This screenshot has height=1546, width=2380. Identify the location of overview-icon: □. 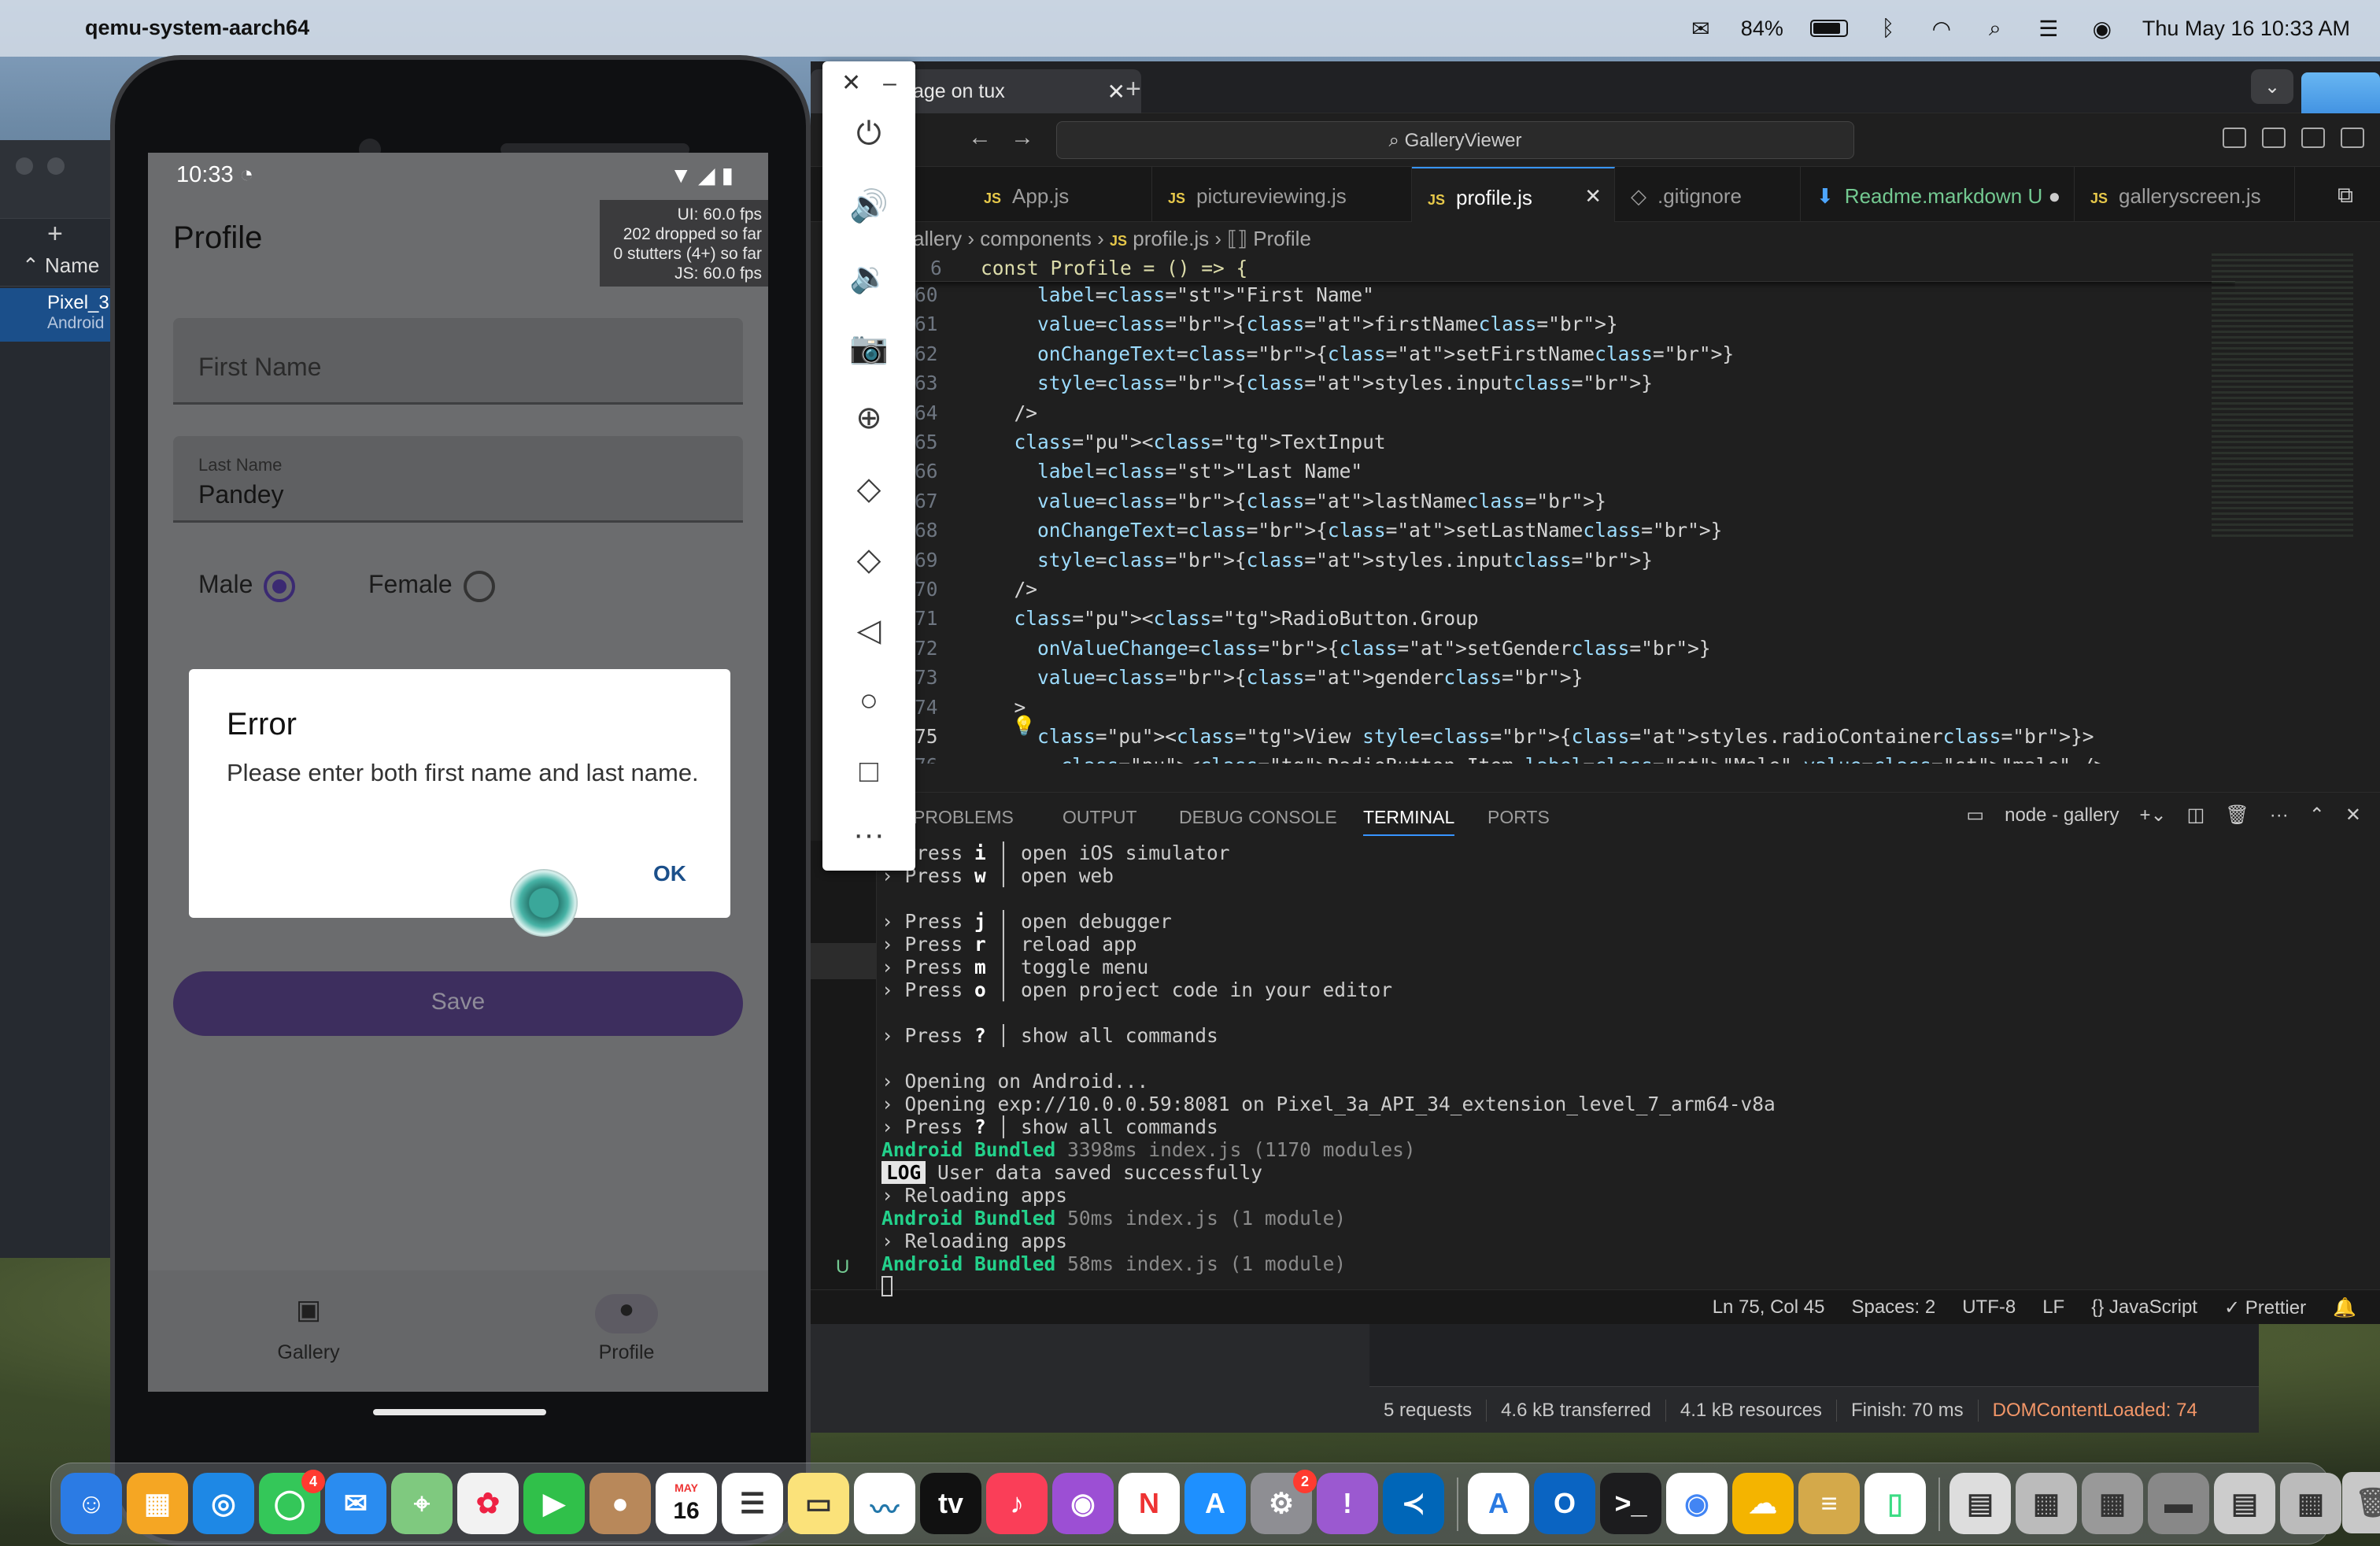
(868, 772).